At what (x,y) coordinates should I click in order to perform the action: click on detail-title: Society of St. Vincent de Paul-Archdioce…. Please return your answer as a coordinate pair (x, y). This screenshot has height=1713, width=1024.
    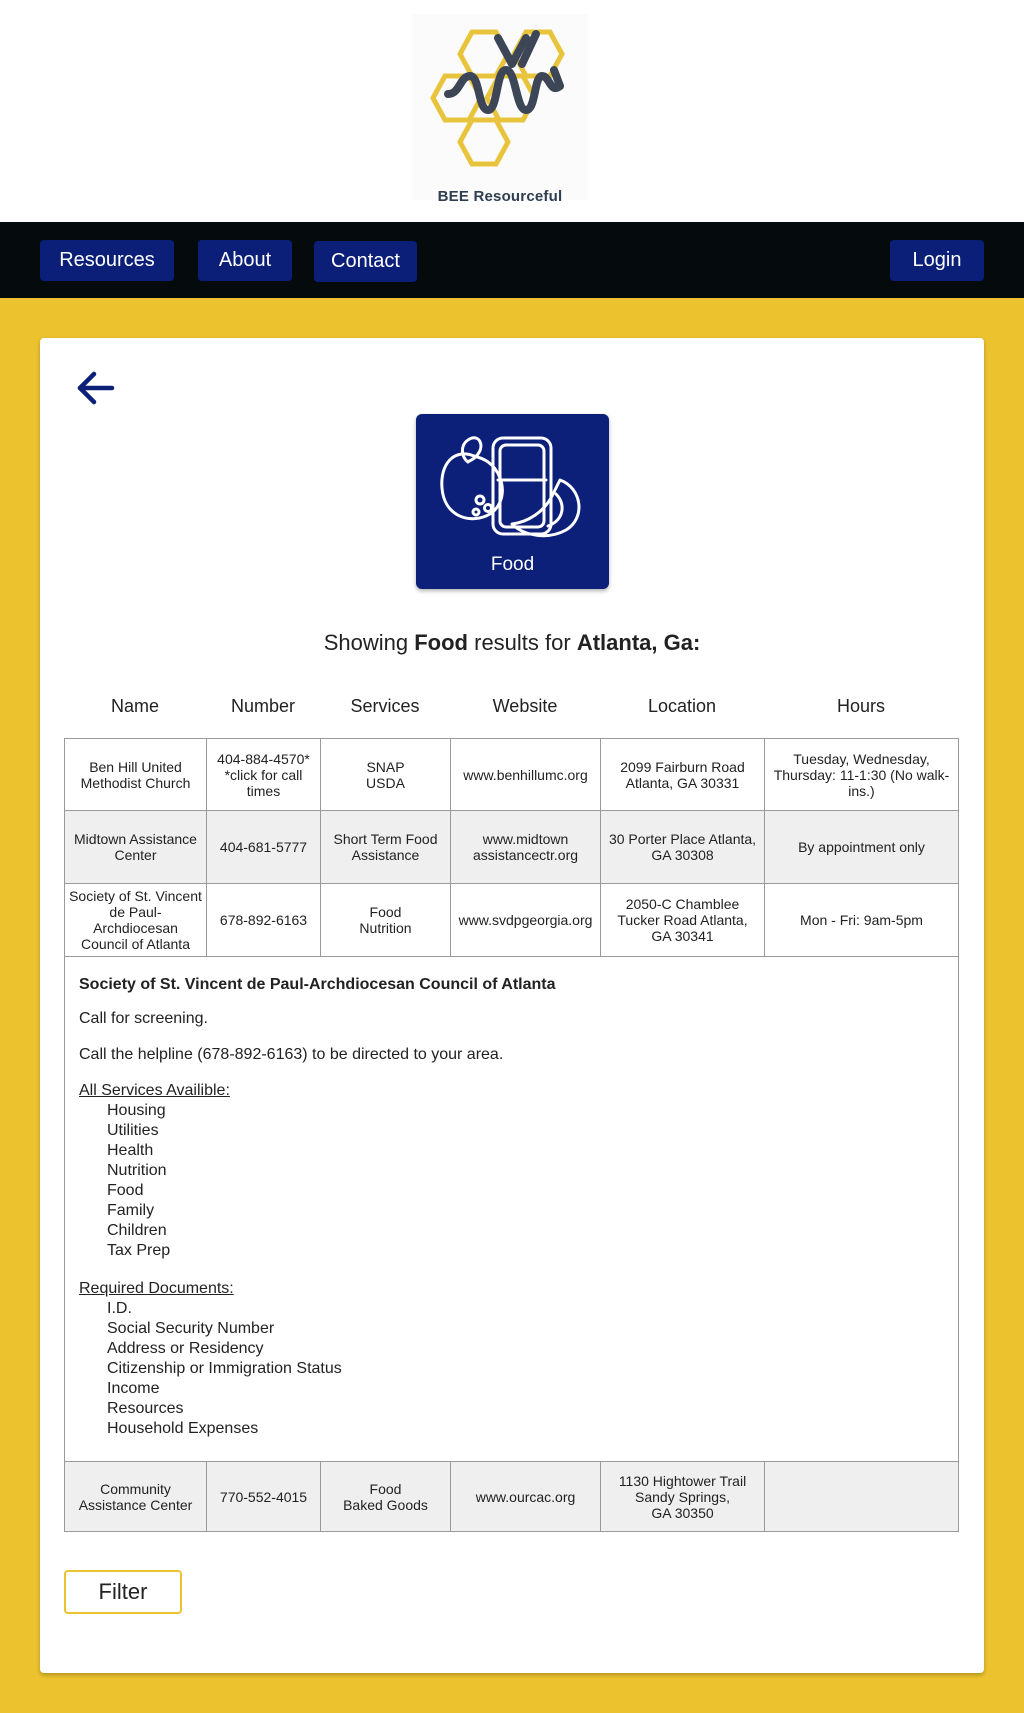
    Looking at the image, I should click on (317, 984).